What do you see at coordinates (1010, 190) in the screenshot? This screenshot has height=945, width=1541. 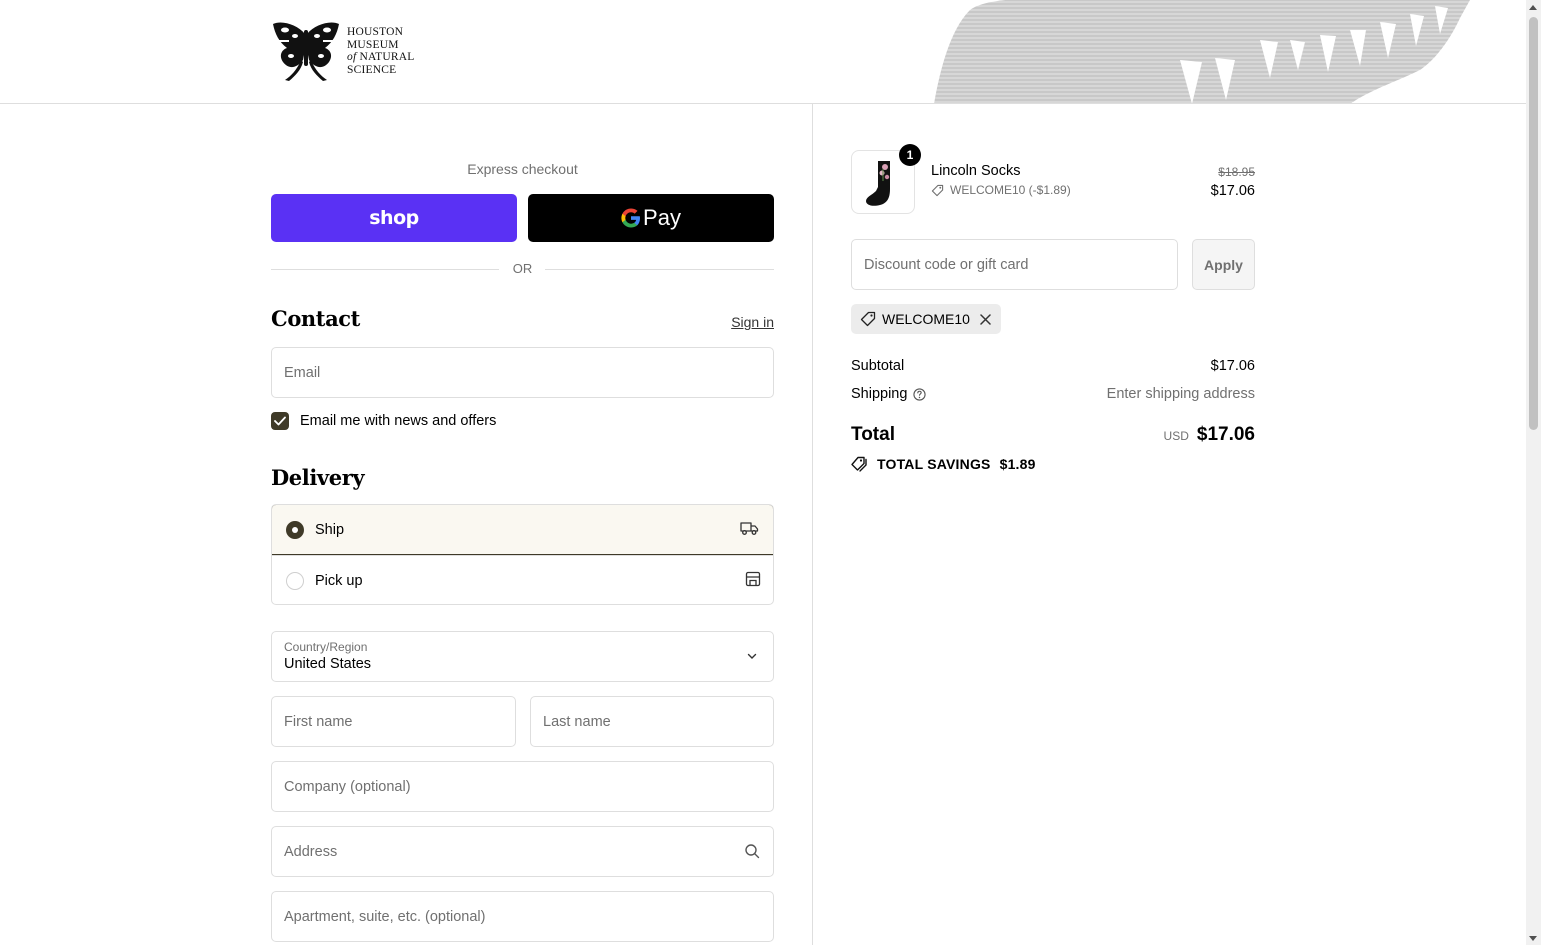 I see `product-discount-label: WELCOME10 (-$1.89)` at bounding box center [1010, 190].